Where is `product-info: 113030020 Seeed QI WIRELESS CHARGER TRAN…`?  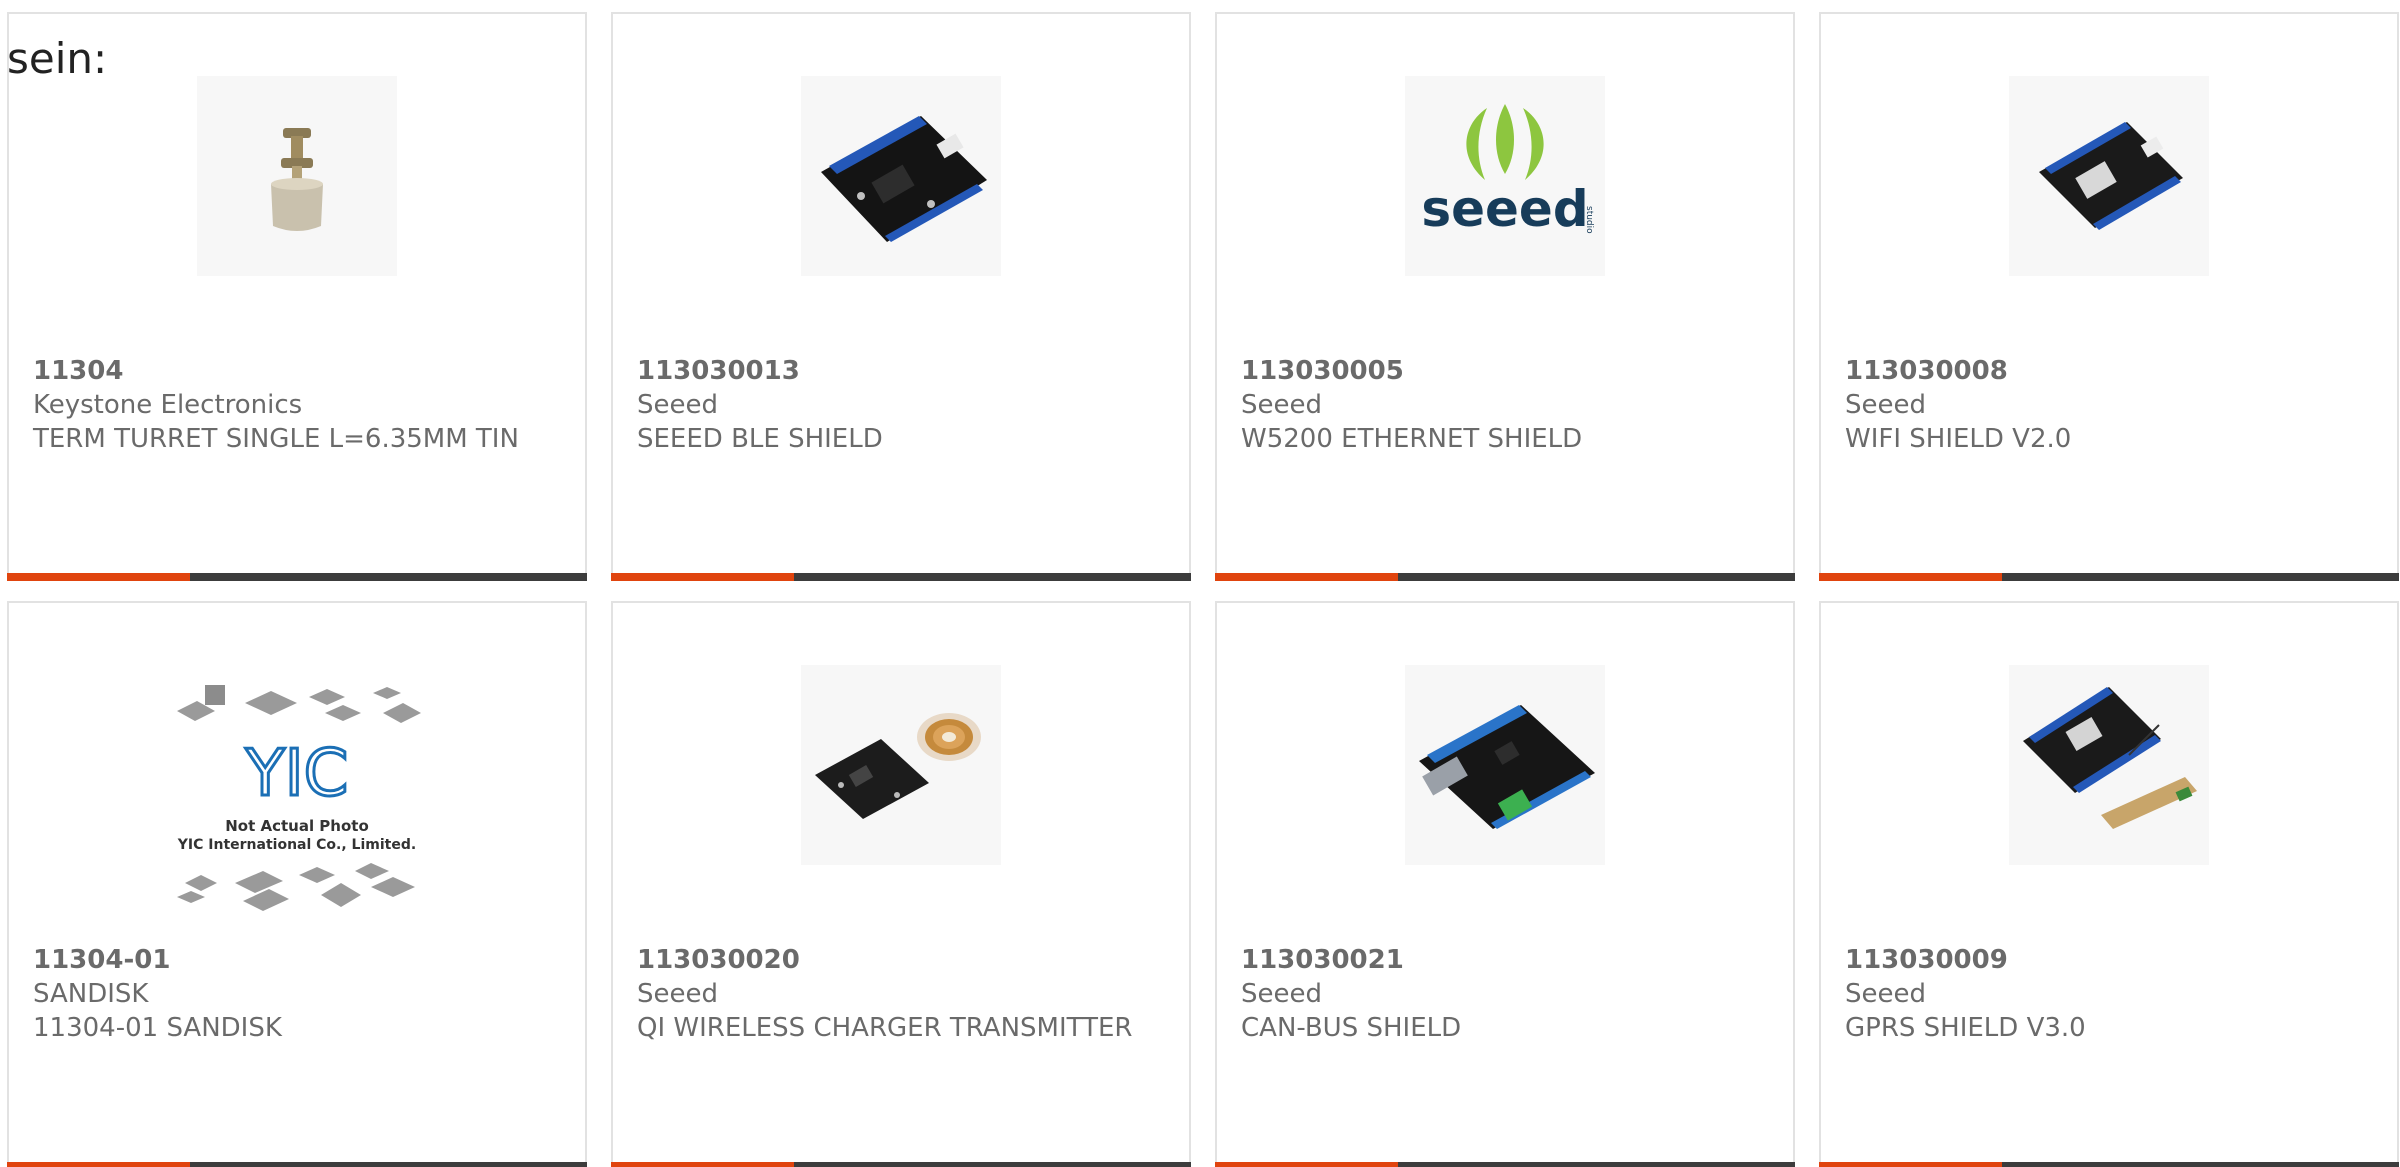
product-info: 113030020 Seeed QI WIRELESS CHARGER TRAN… is located at coordinates (903, 994).